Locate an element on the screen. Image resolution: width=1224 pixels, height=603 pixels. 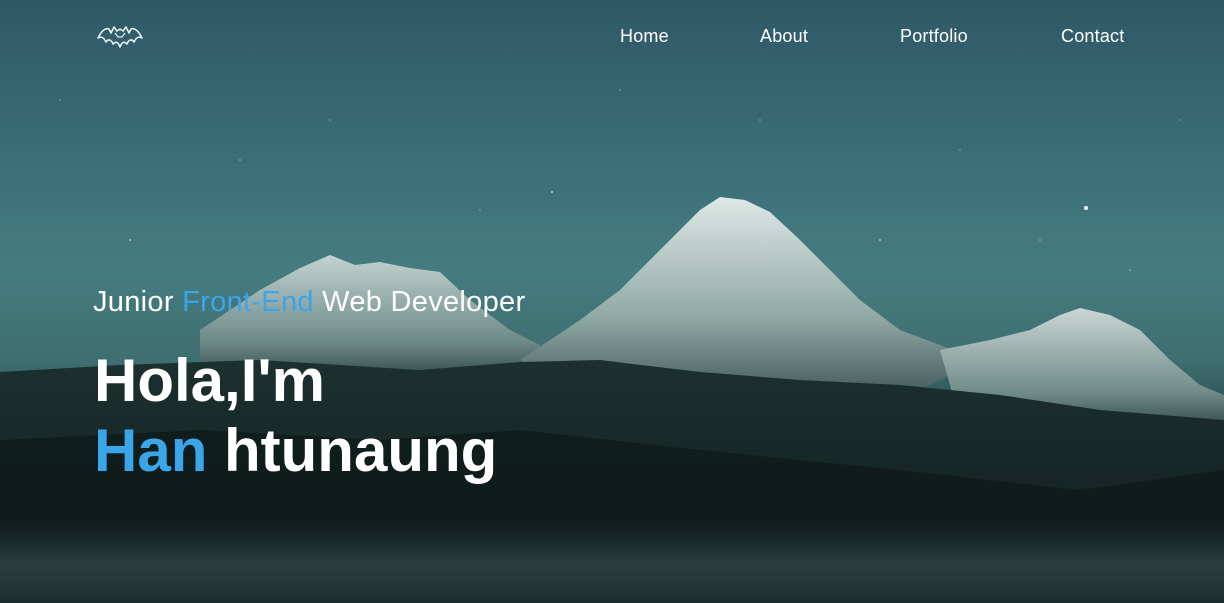
nav-link-home: Home is located at coordinates (644, 36).